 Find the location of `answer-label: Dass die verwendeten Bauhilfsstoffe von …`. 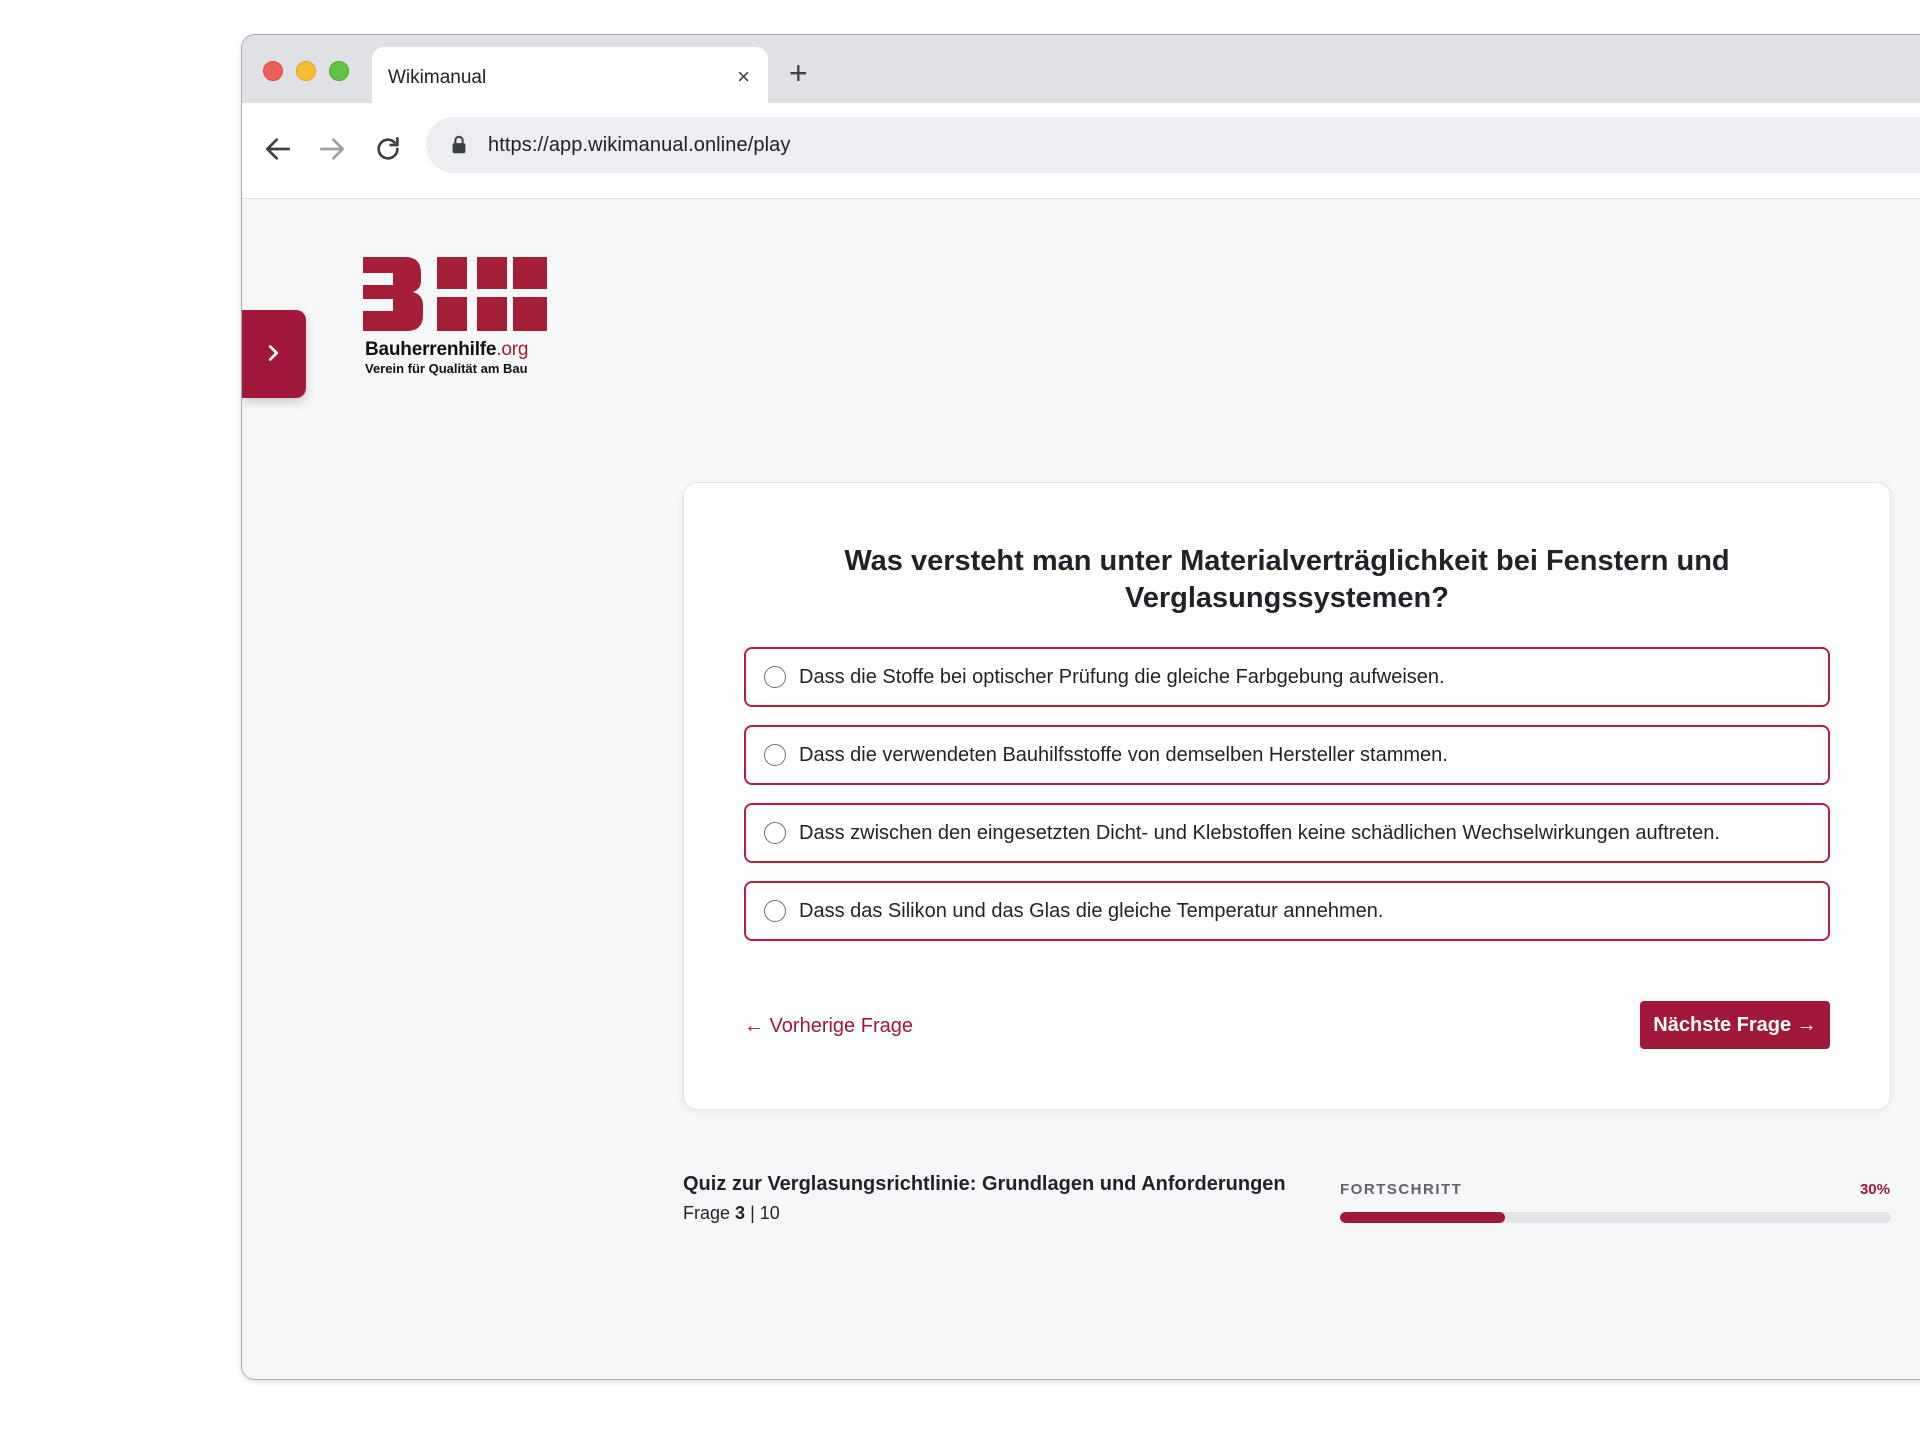

answer-label: Dass die verwendeten Bauhilfsstoffe von … is located at coordinates (1123, 755).